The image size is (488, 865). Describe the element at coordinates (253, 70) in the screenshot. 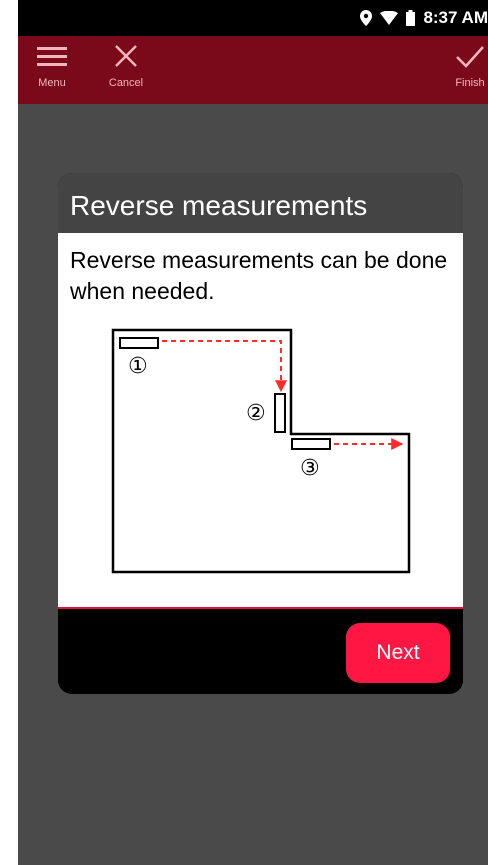

I see `top-toolbar: Menu Cancel Finish` at that location.